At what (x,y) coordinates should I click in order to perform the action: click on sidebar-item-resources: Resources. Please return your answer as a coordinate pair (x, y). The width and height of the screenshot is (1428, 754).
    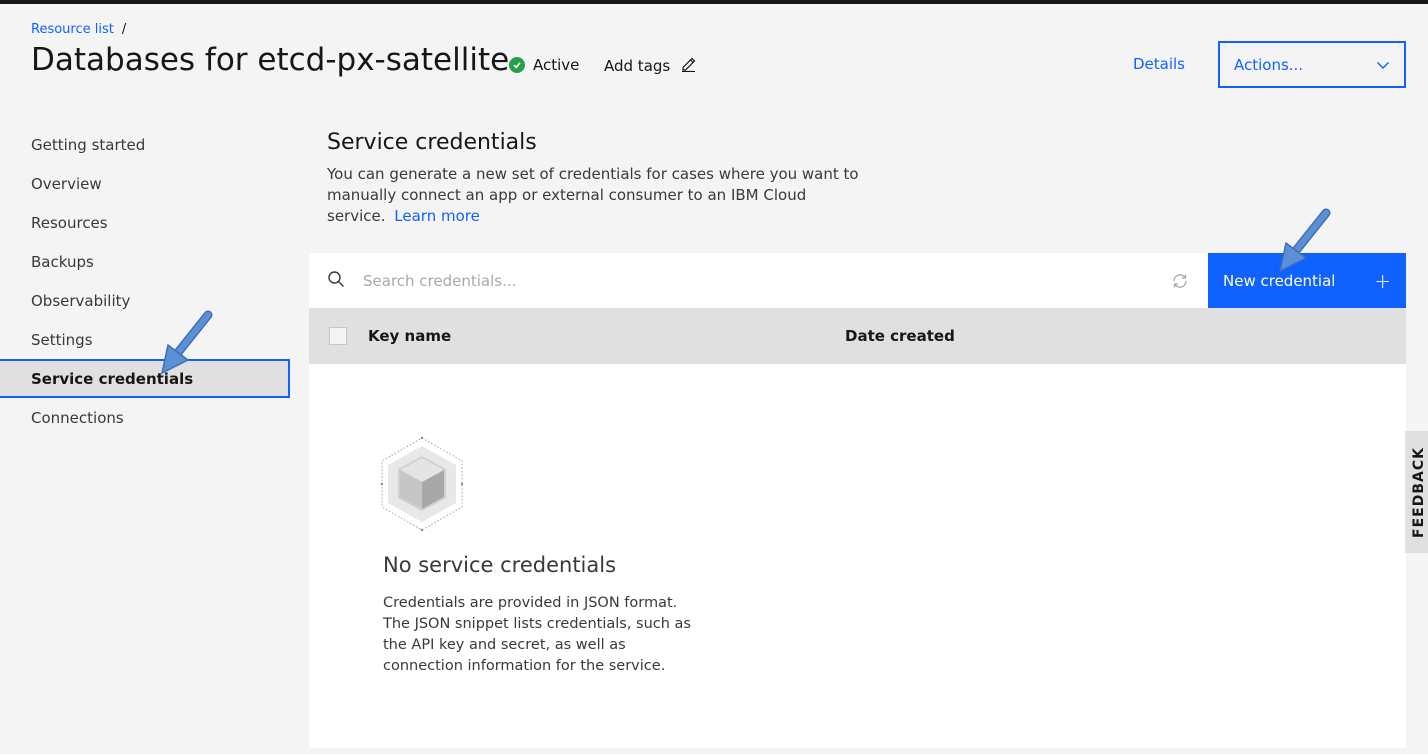
    Looking at the image, I should click on (145, 222).